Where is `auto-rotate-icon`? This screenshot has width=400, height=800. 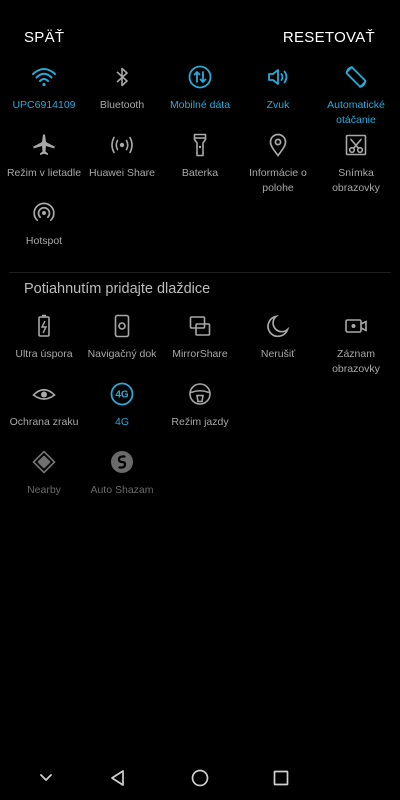 auto-rotate-icon is located at coordinates (356, 77).